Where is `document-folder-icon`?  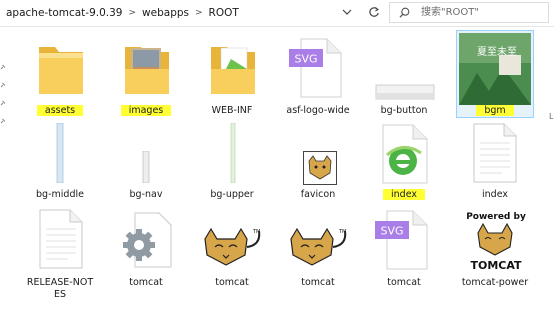
document-folder-icon is located at coordinates (233, 70).